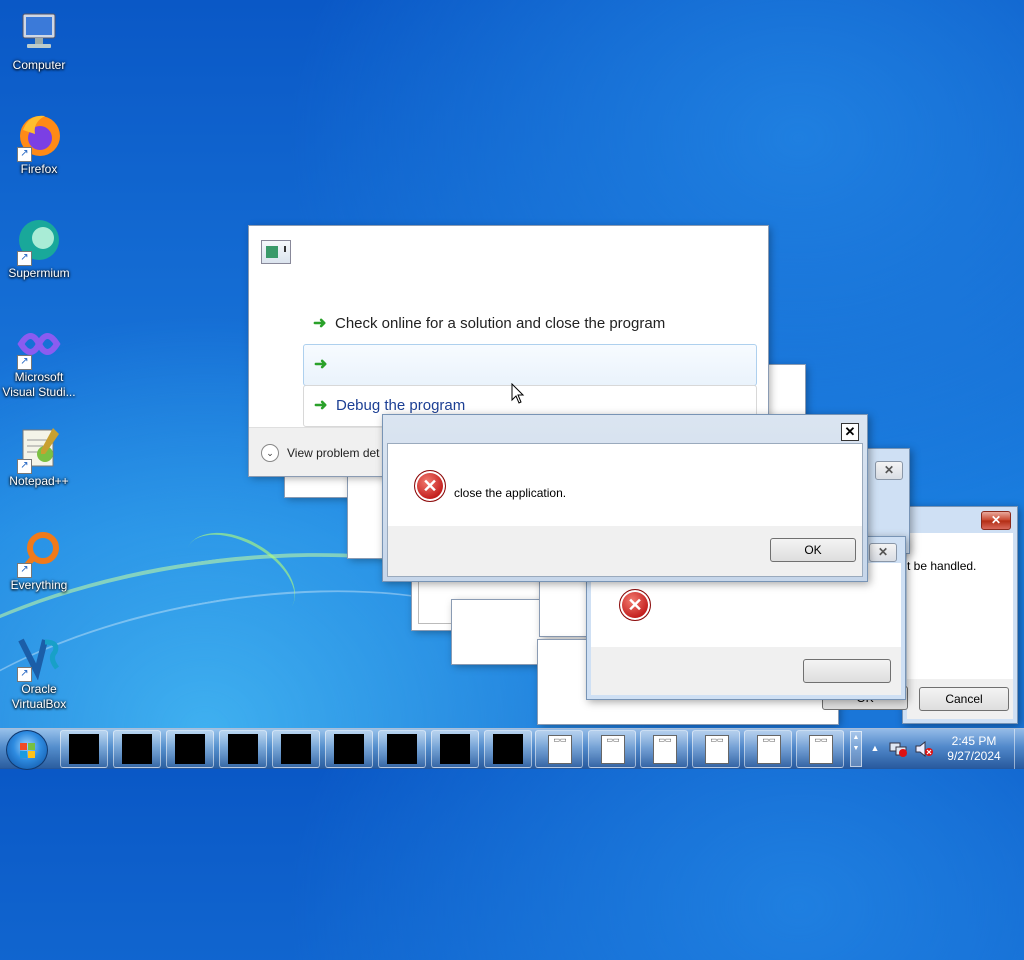 The height and width of the screenshot is (960, 1024). Describe the element at coordinates (996, 520) in the screenshot. I see `right-dialog-close-button: ✕` at that location.